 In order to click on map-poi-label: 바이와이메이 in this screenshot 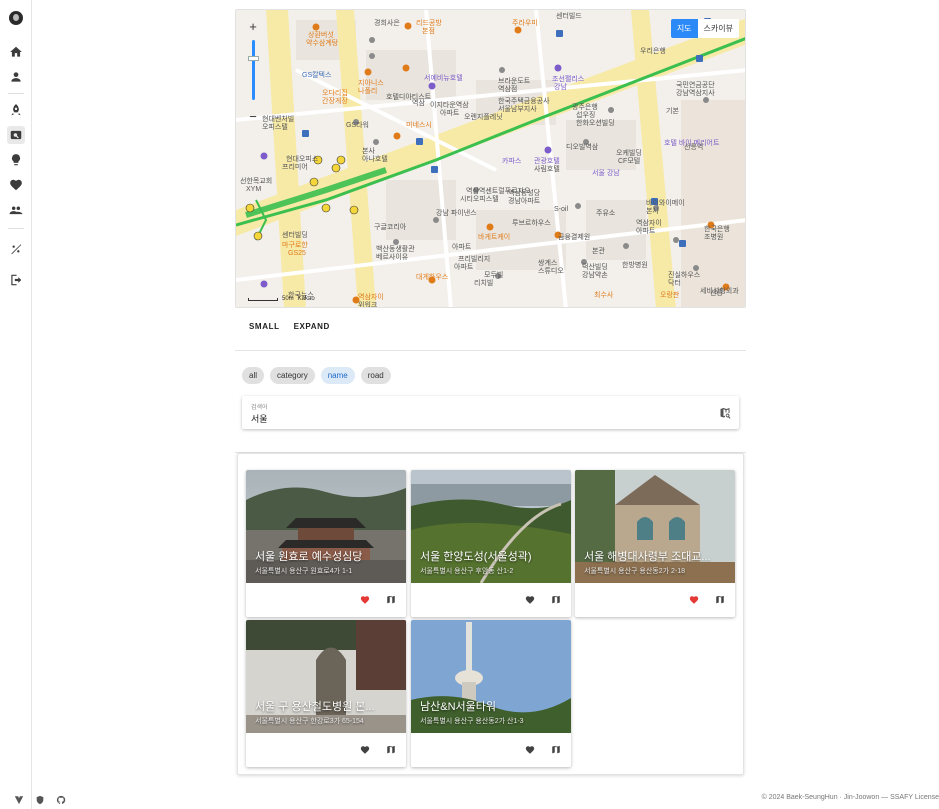, I will do `click(665, 204)`.